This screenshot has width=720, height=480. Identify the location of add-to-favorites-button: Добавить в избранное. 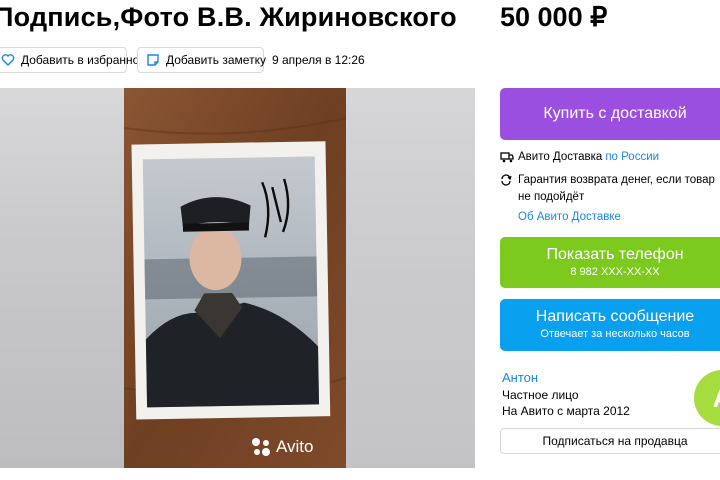
(73, 60).